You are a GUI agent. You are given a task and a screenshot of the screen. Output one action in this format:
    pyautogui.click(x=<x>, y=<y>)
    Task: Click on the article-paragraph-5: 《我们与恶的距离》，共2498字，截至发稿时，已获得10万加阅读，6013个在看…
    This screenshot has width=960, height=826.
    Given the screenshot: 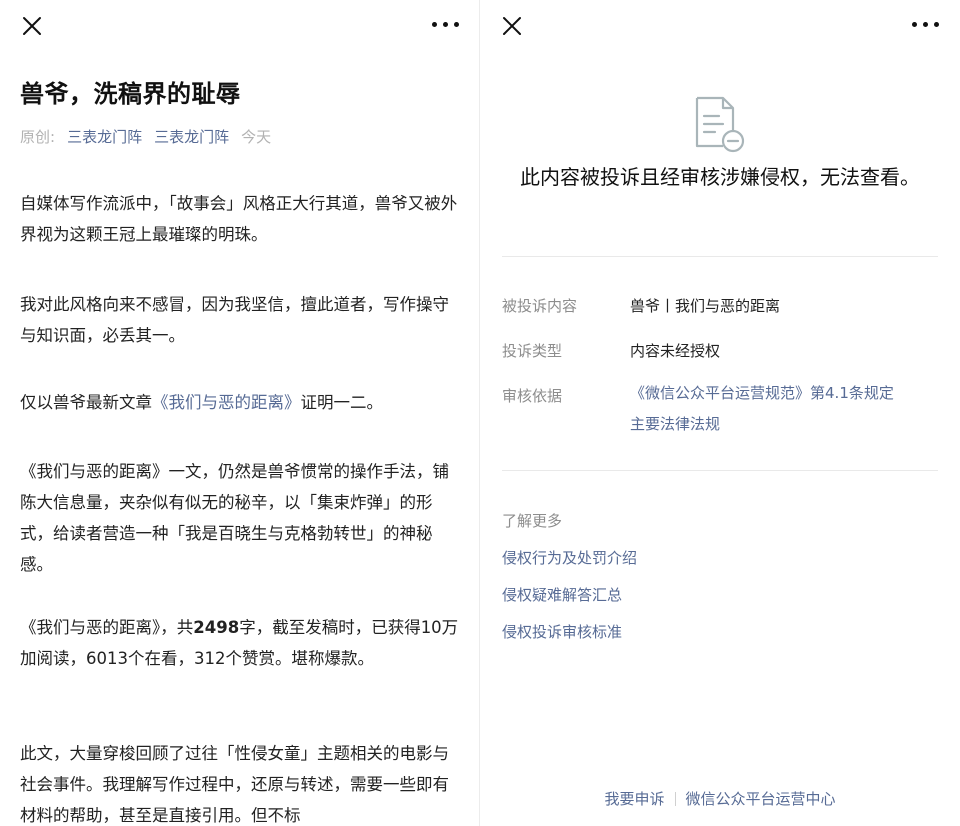 What is the action you would take?
    pyautogui.click(x=240, y=643)
    